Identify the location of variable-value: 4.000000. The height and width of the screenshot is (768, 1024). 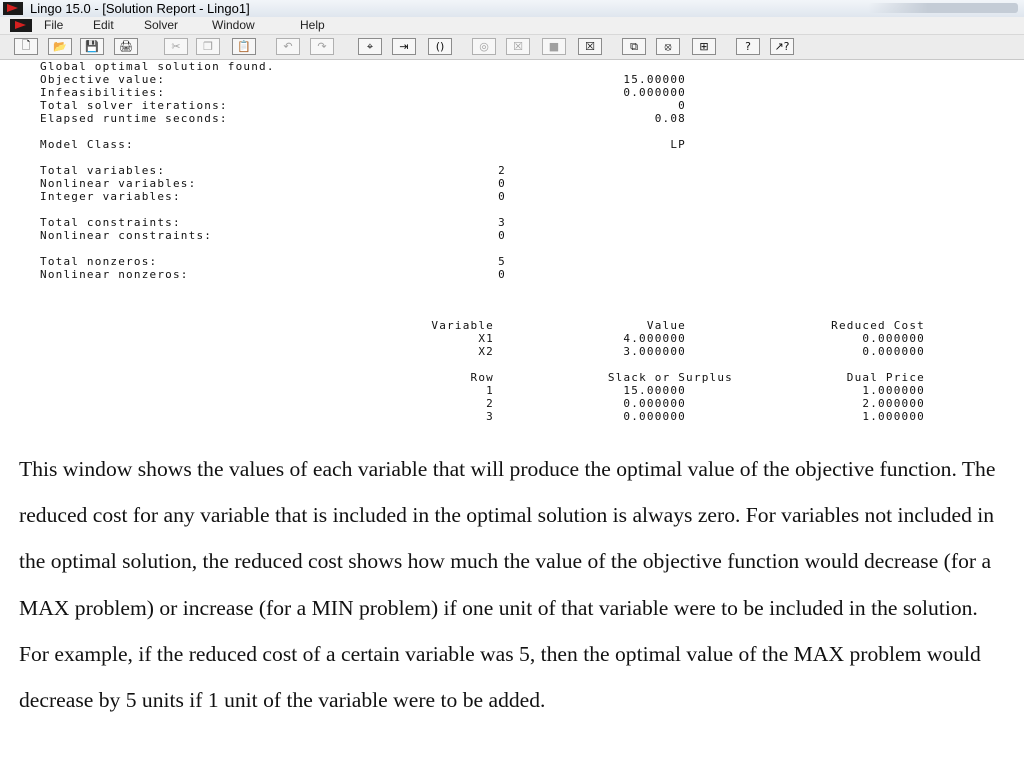
(654, 338).